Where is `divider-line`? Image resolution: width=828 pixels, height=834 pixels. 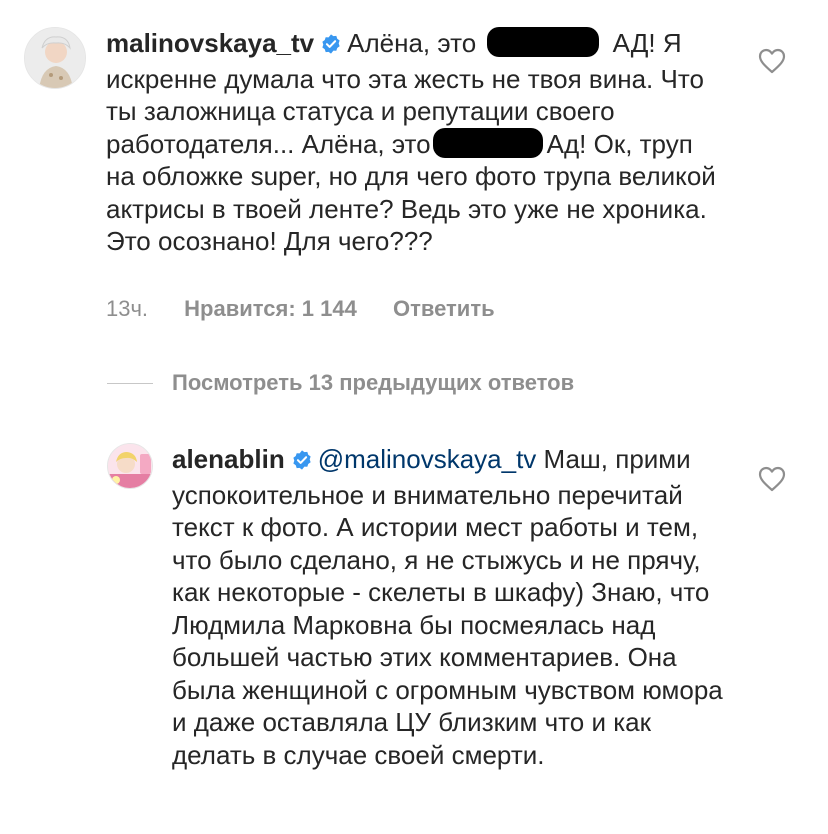 divider-line is located at coordinates (130, 383).